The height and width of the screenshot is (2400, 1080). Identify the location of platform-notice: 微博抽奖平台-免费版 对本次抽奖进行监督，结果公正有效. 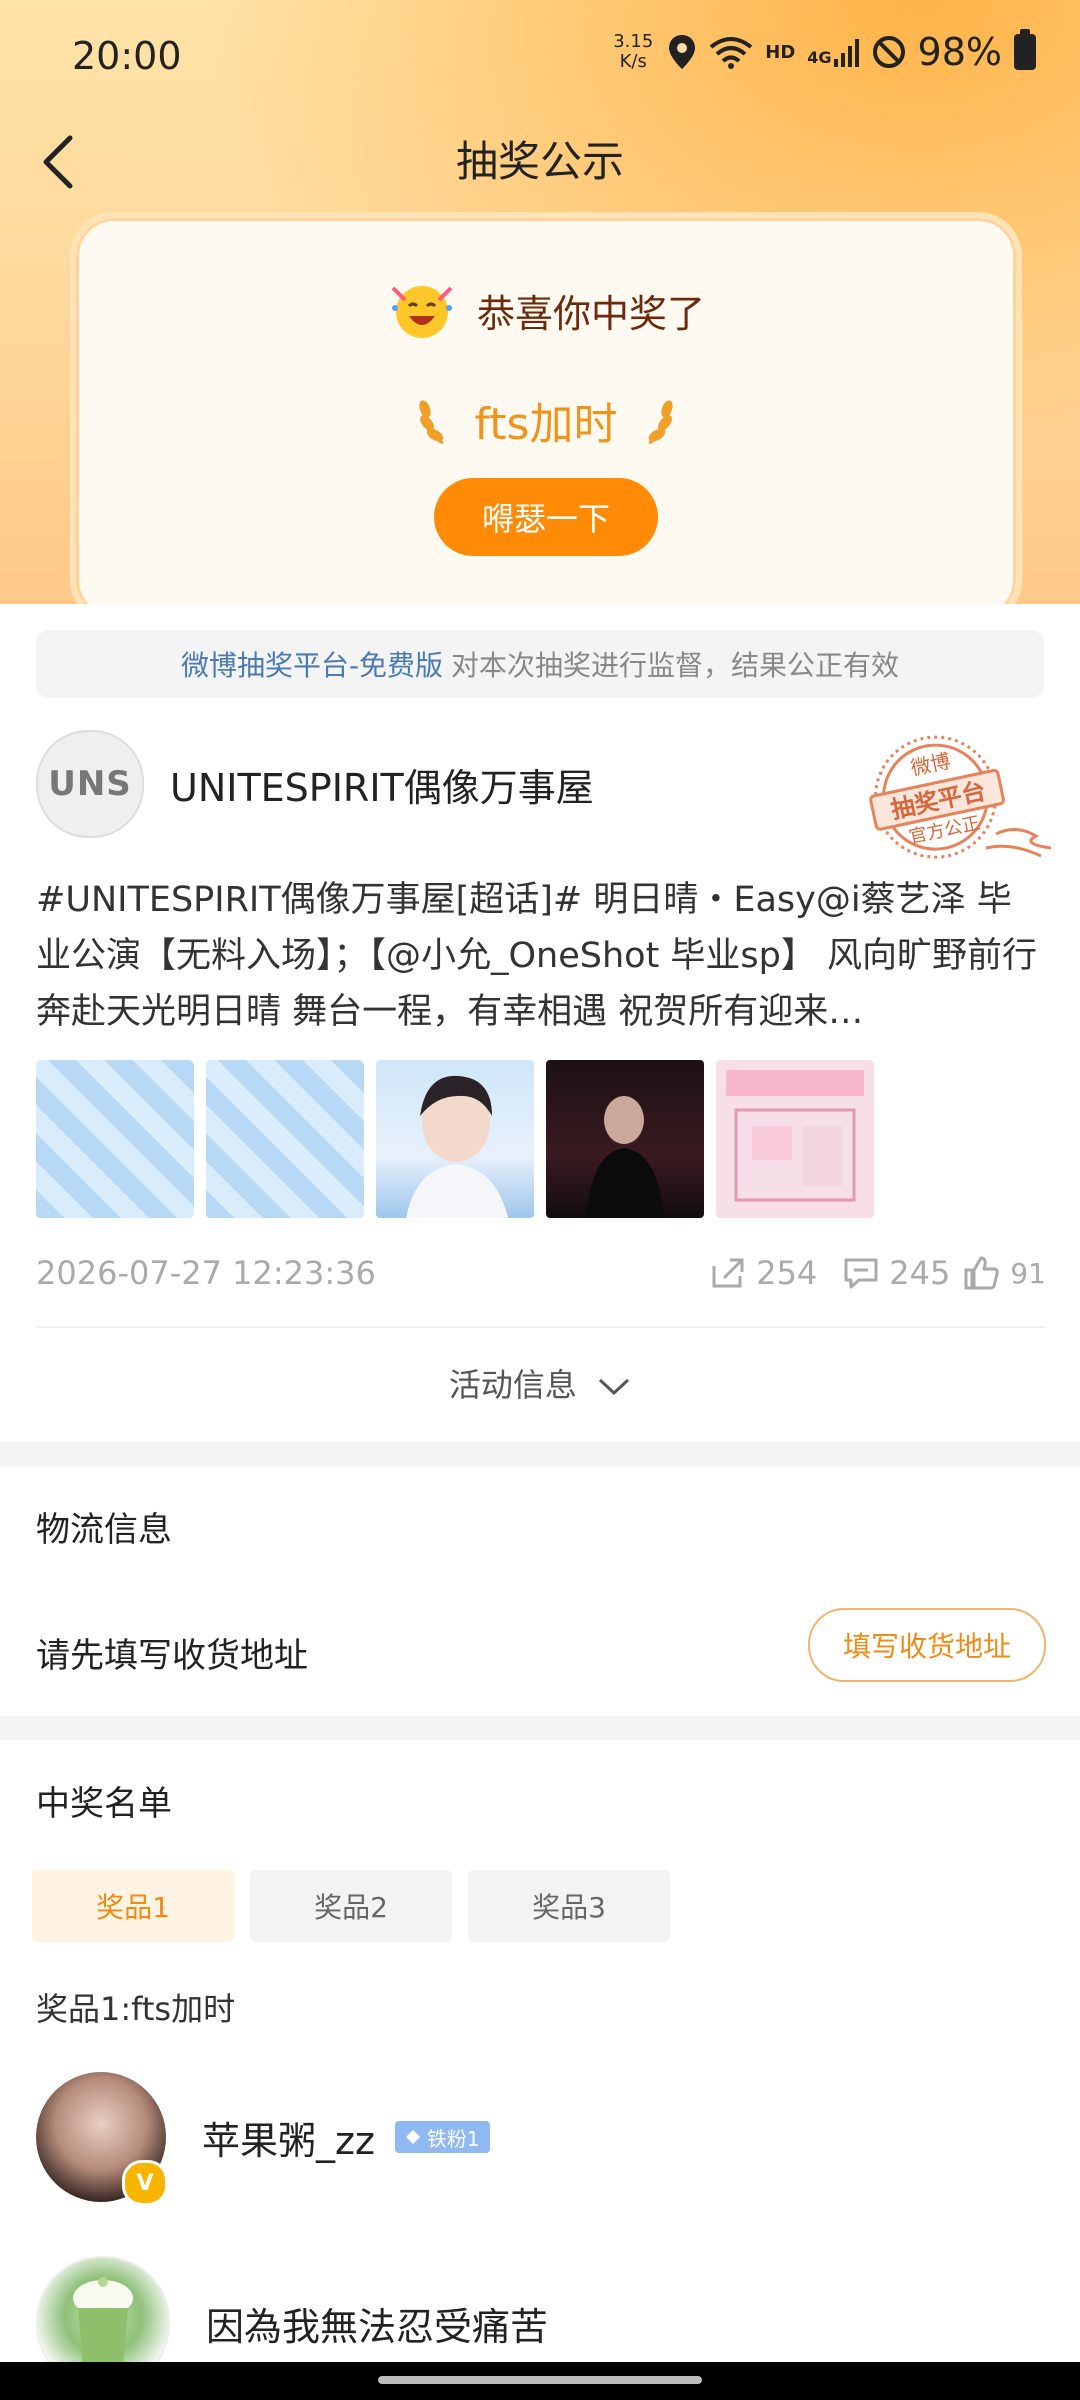
(540, 664).